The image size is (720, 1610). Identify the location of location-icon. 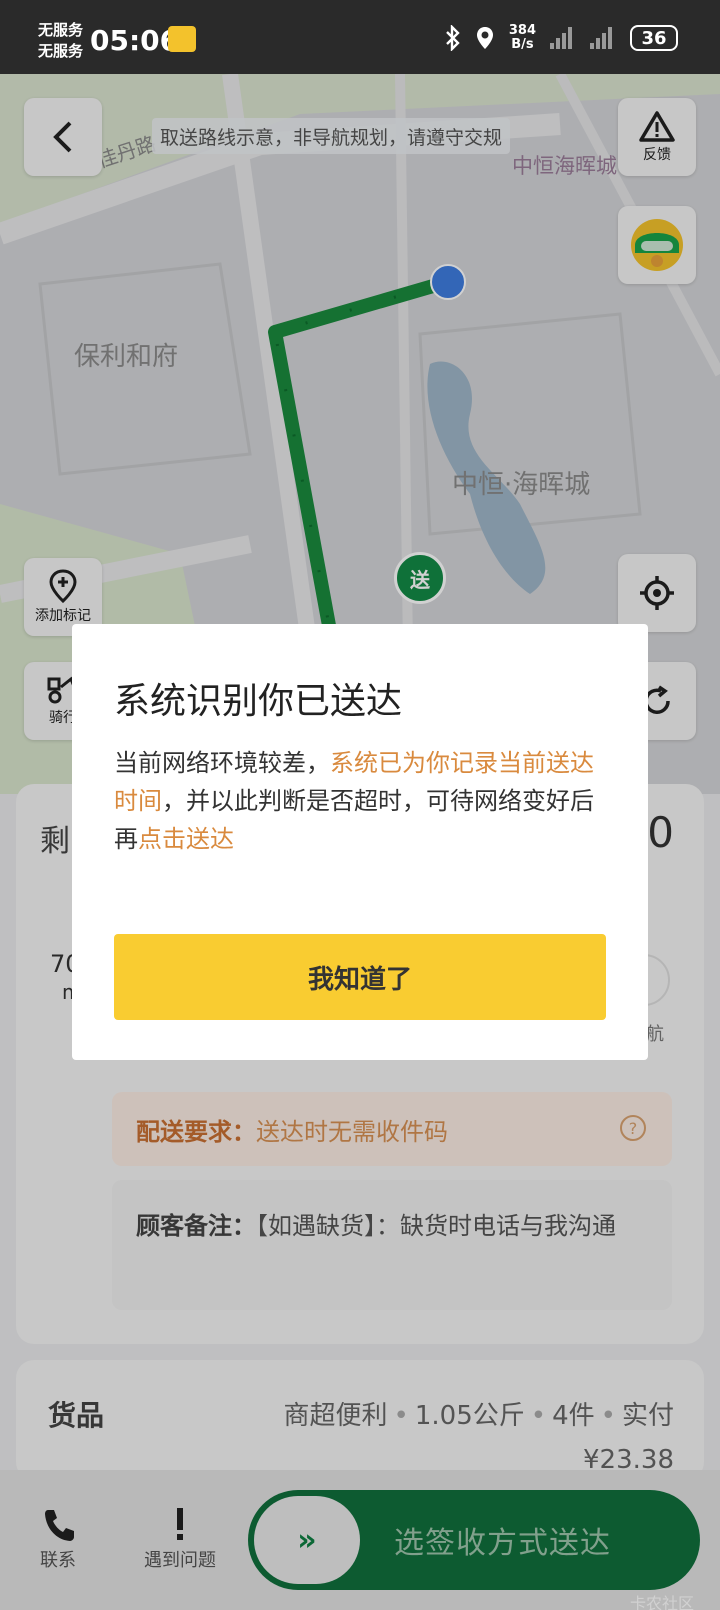
(484, 38).